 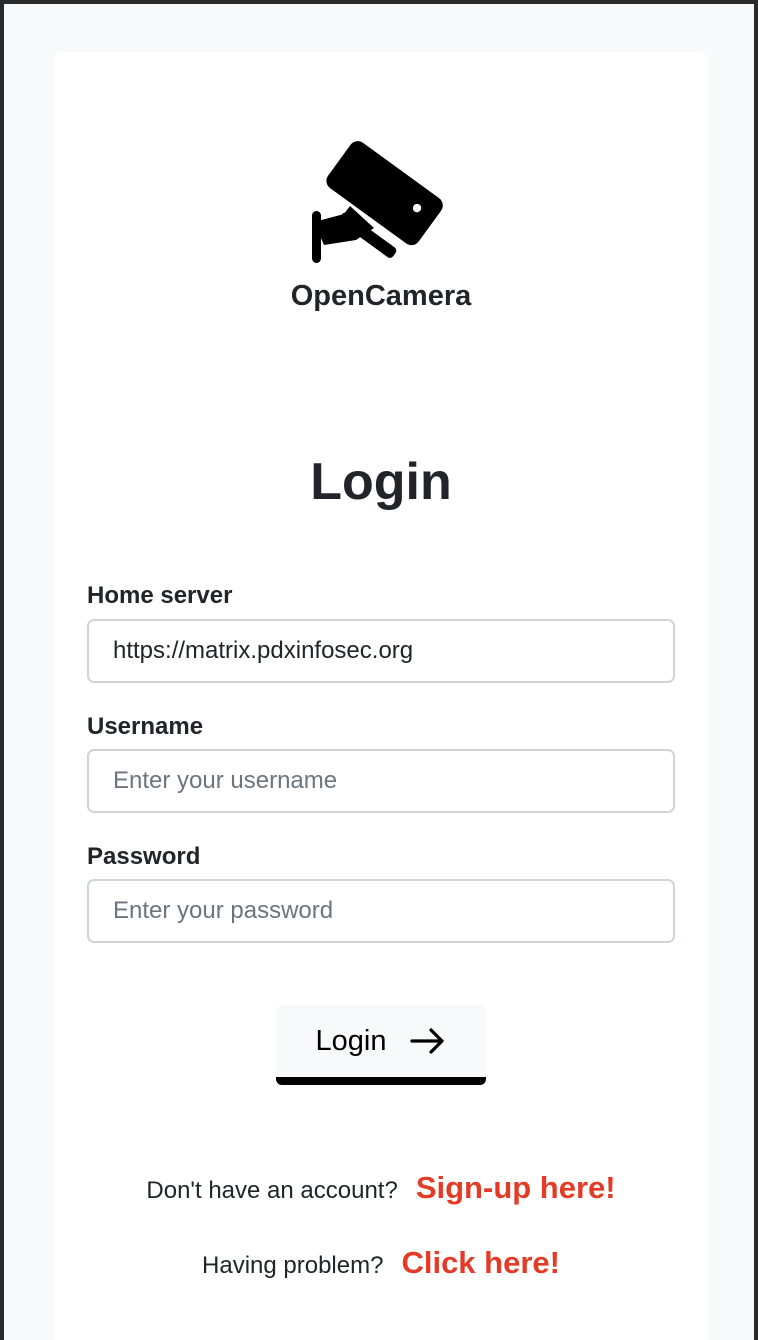 What do you see at coordinates (381, 781) in the screenshot?
I see `username-input` at bounding box center [381, 781].